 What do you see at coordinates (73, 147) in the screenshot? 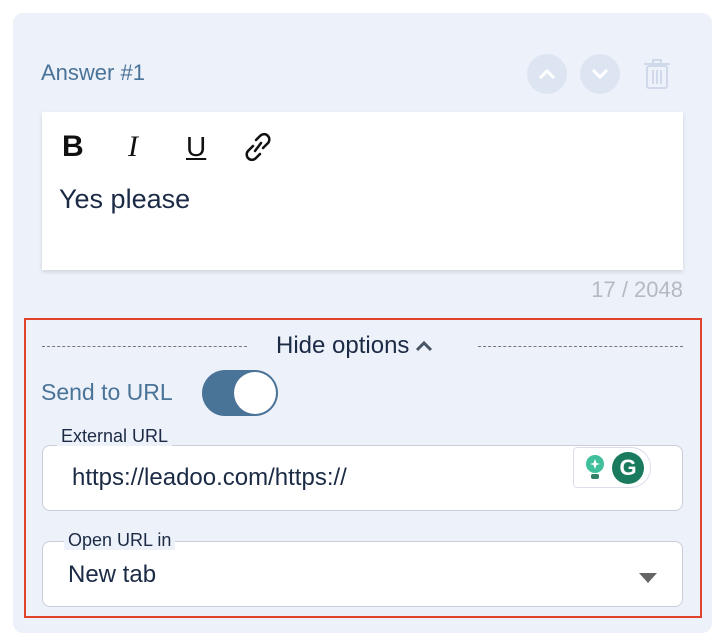
I see `bold-button: B` at bounding box center [73, 147].